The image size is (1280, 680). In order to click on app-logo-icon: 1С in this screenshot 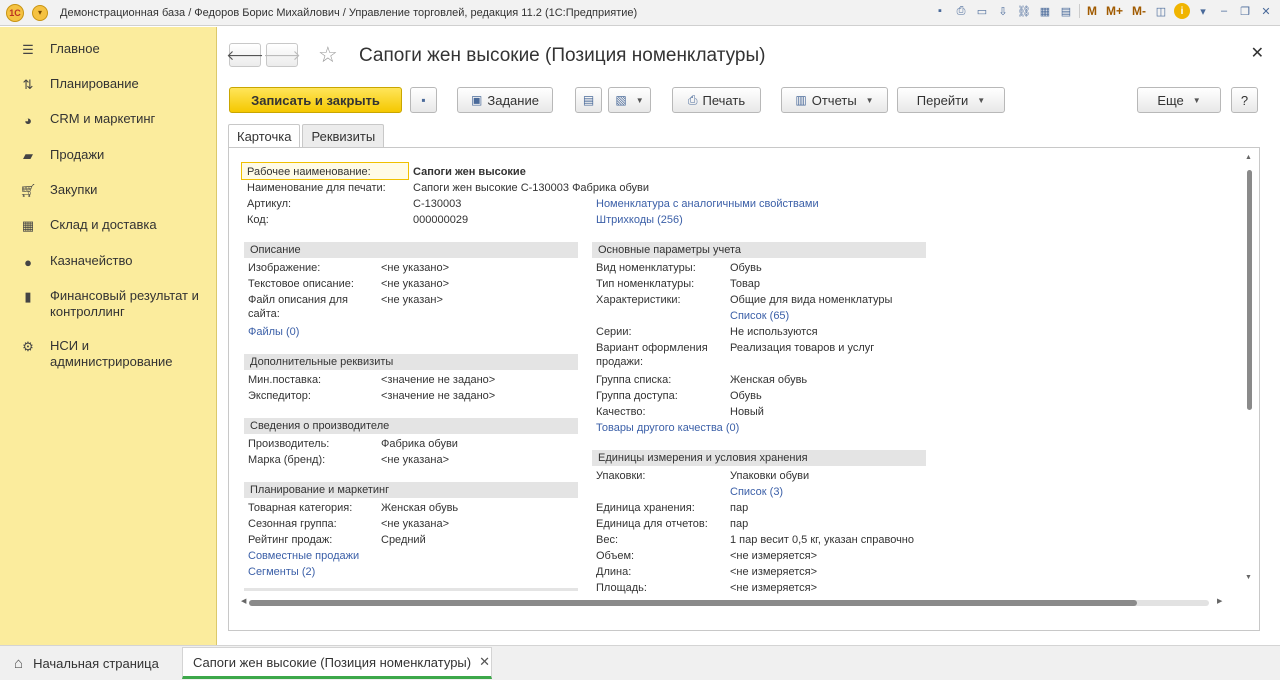, I will do `click(15, 12)`.